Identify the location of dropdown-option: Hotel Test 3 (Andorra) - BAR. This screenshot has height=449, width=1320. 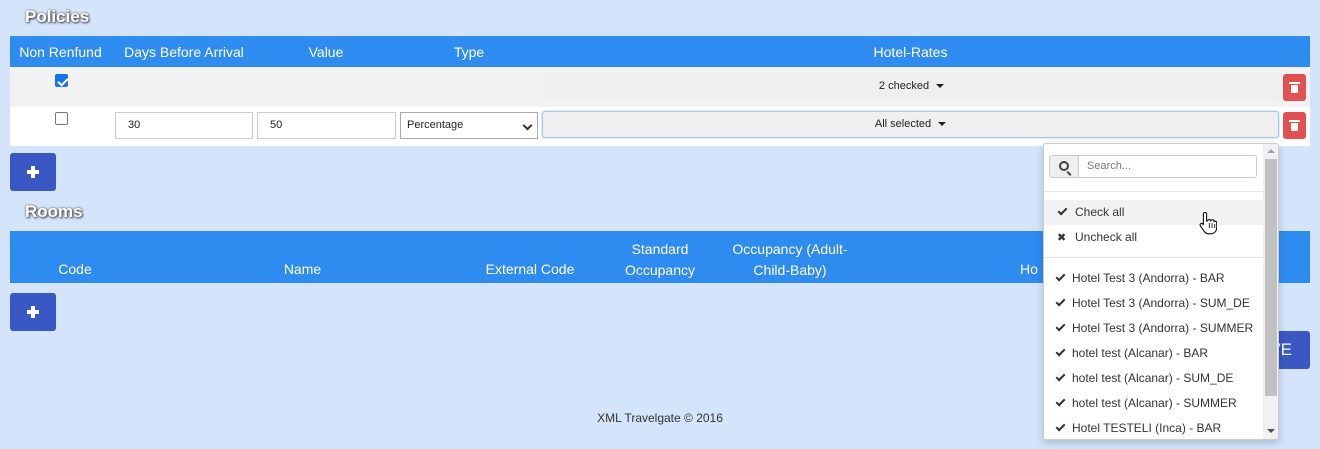
(1154, 278).